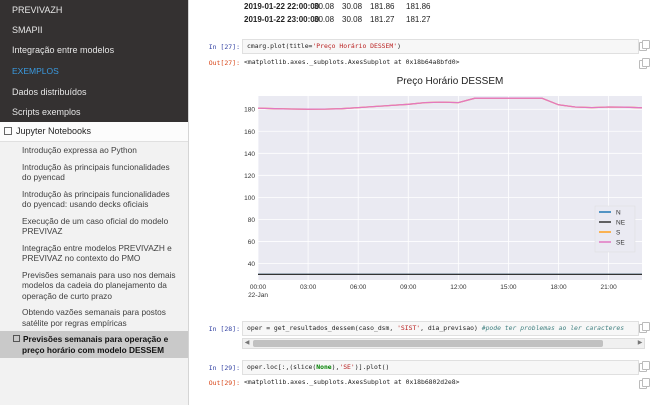 The height and width of the screenshot is (405, 651). Describe the element at coordinates (358, 287) in the screenshot. I see `x-tick-label: 06:00` at that location.